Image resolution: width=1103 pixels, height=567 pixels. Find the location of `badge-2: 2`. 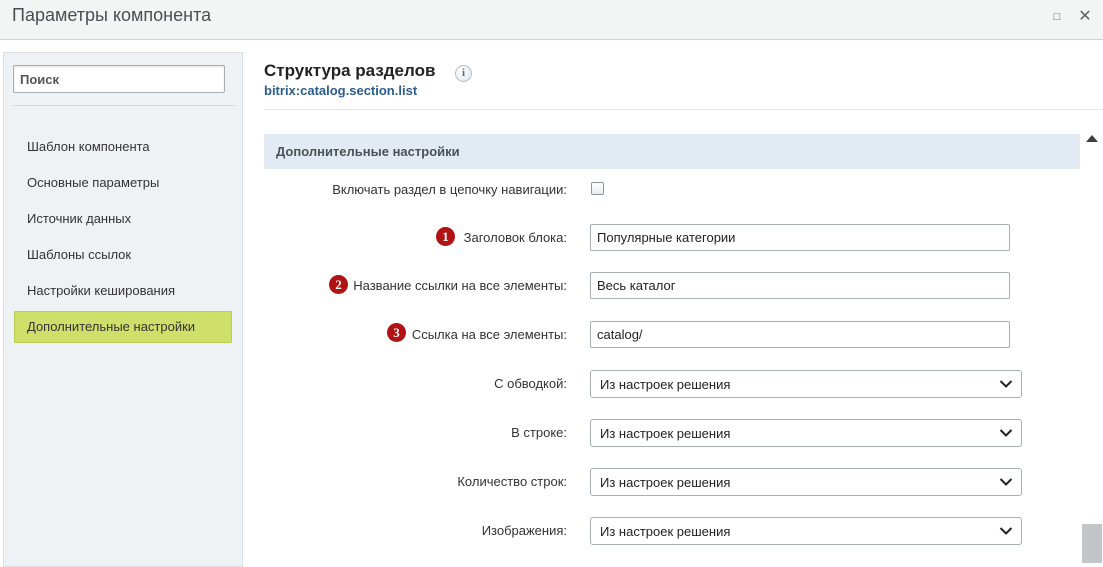

badge-2: 2 is located at coordinates (338, 284).